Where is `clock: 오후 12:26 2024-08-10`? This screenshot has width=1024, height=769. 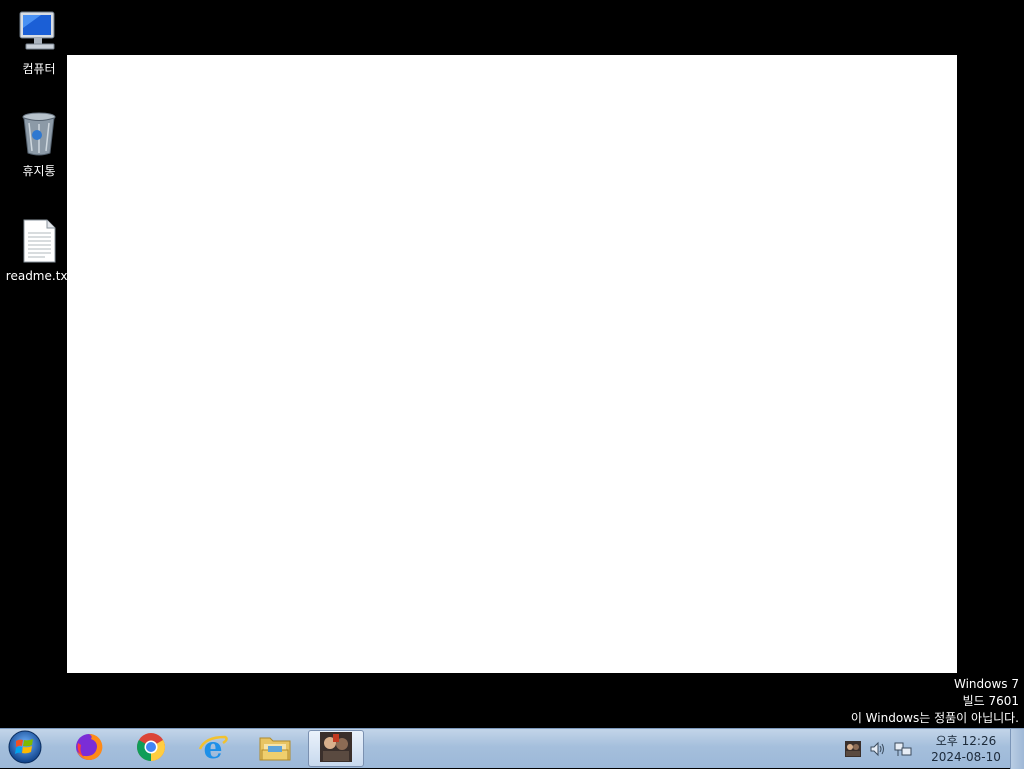
clock: 오후 12:26 2024-08-10 is located at coordinates (966, 749).